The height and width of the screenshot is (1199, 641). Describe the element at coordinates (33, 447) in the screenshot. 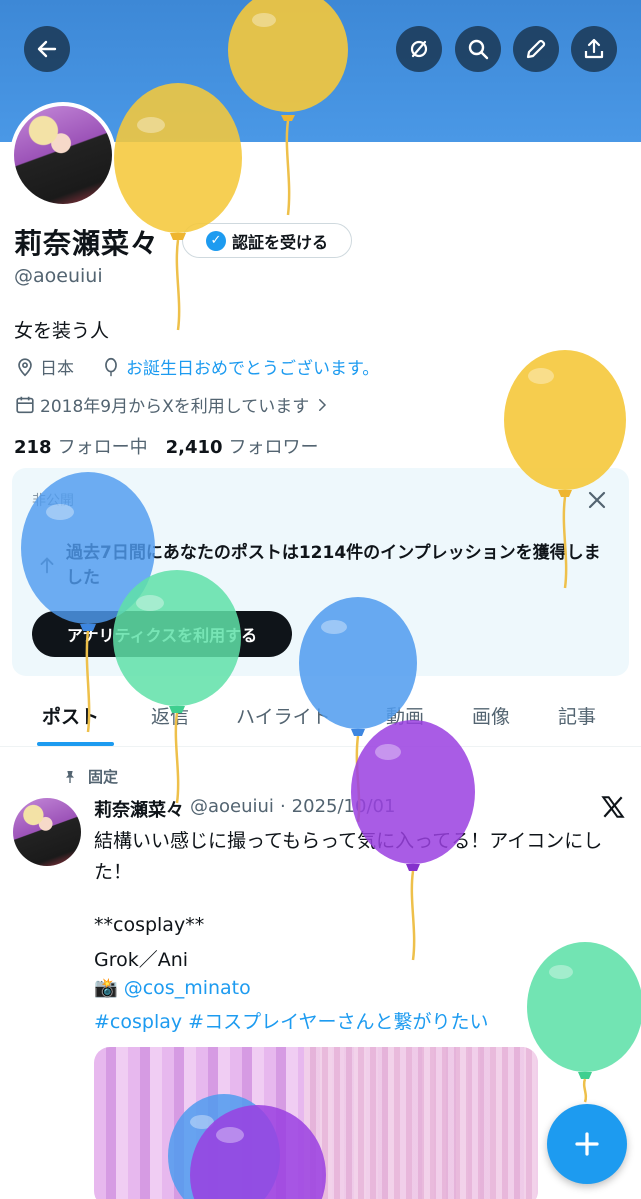

I see `following-count: 218` at that location.